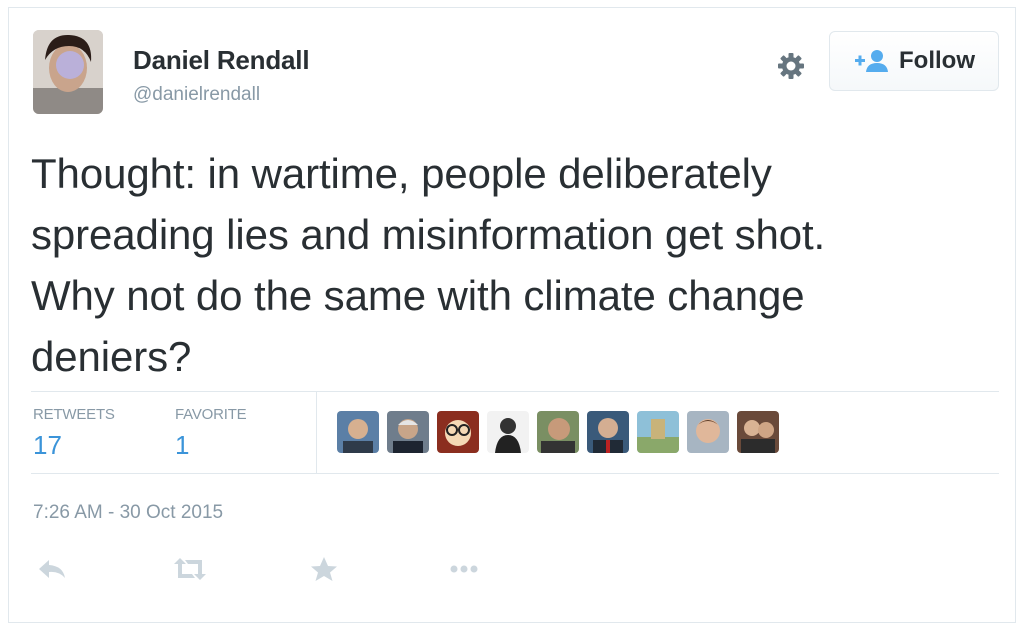  Describe the element at coordinates (418, 295) in the screenshot. I see `tweet-text-line: Why not do the same with climate change` at that location.